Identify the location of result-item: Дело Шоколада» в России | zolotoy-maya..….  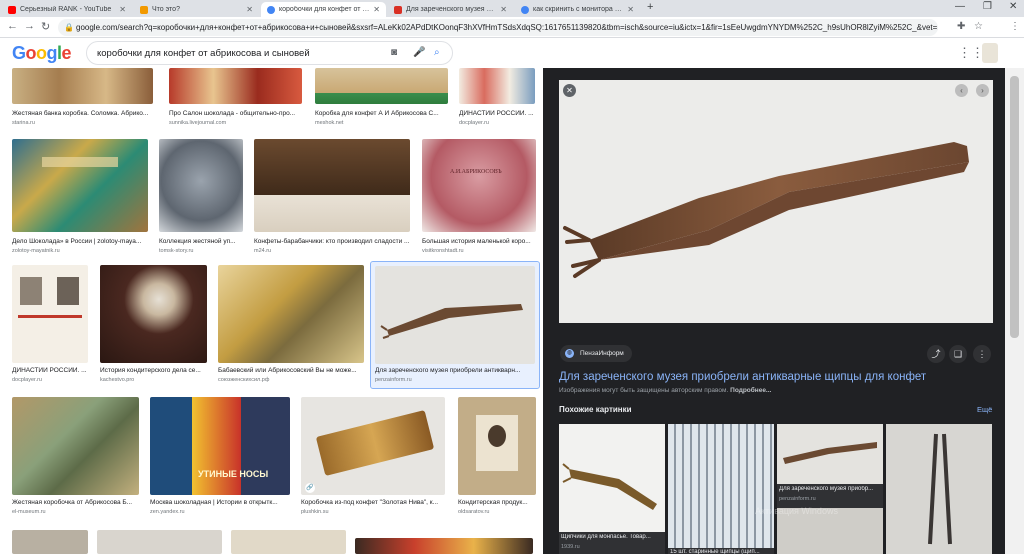
(81, 197).